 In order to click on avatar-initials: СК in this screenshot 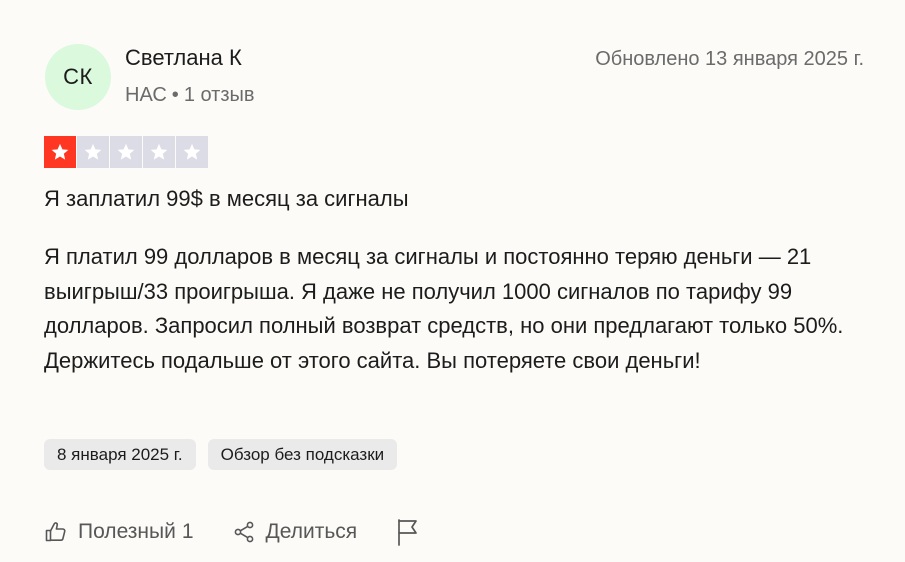, I will do `click(78, 76)`.